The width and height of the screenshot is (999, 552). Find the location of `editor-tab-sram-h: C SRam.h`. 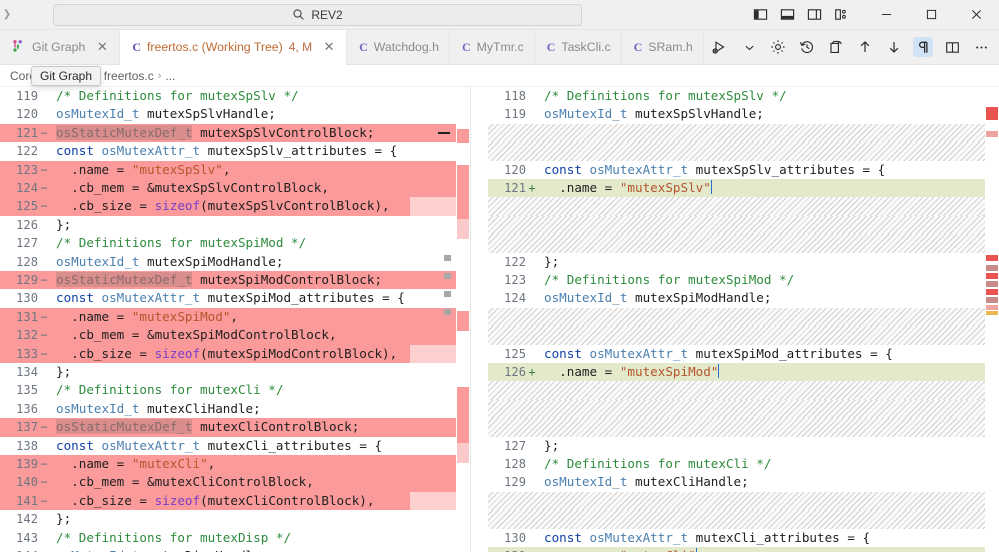

editor-tab-sram-h: C SRam.h is located at coordinates (663, 47).